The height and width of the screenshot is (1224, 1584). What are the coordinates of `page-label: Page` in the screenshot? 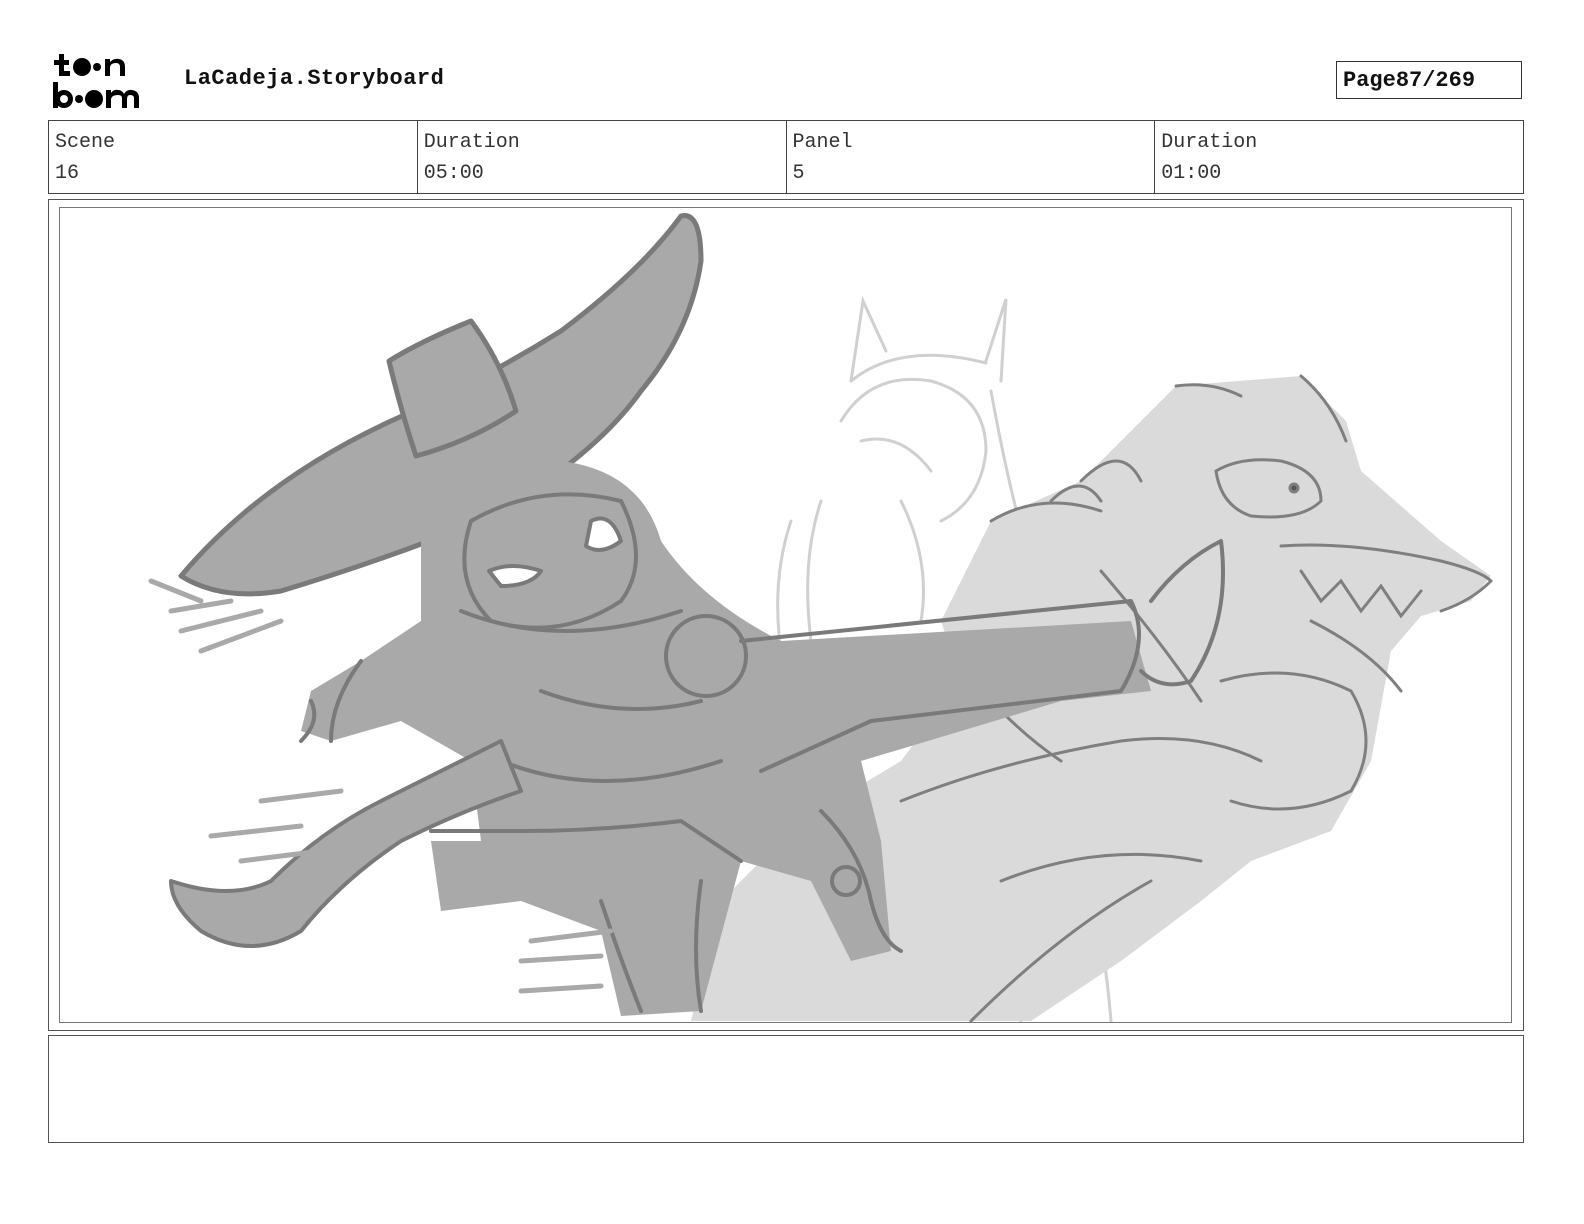 It's located at (1369, 80).